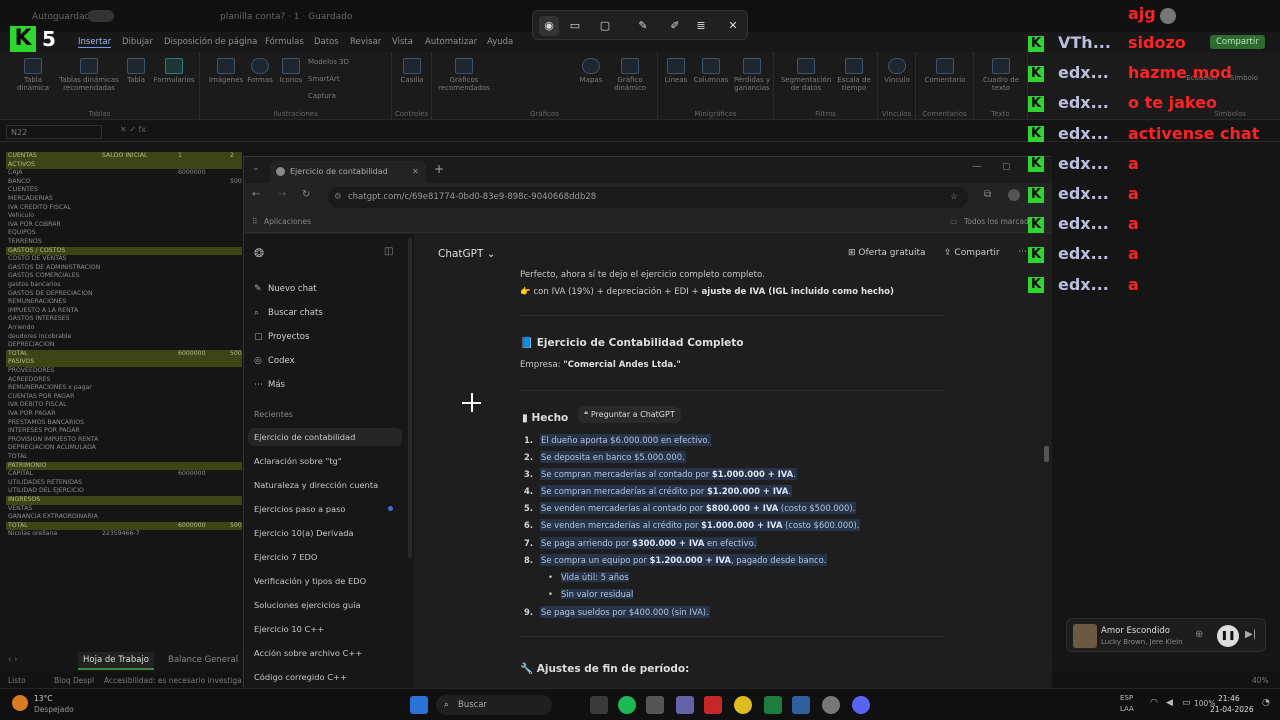 Image resolution: width=1280 pixels, height=720 pixels. I want to click on recent-chat-item: Acción sobre archivo C++, so click(308, 653).